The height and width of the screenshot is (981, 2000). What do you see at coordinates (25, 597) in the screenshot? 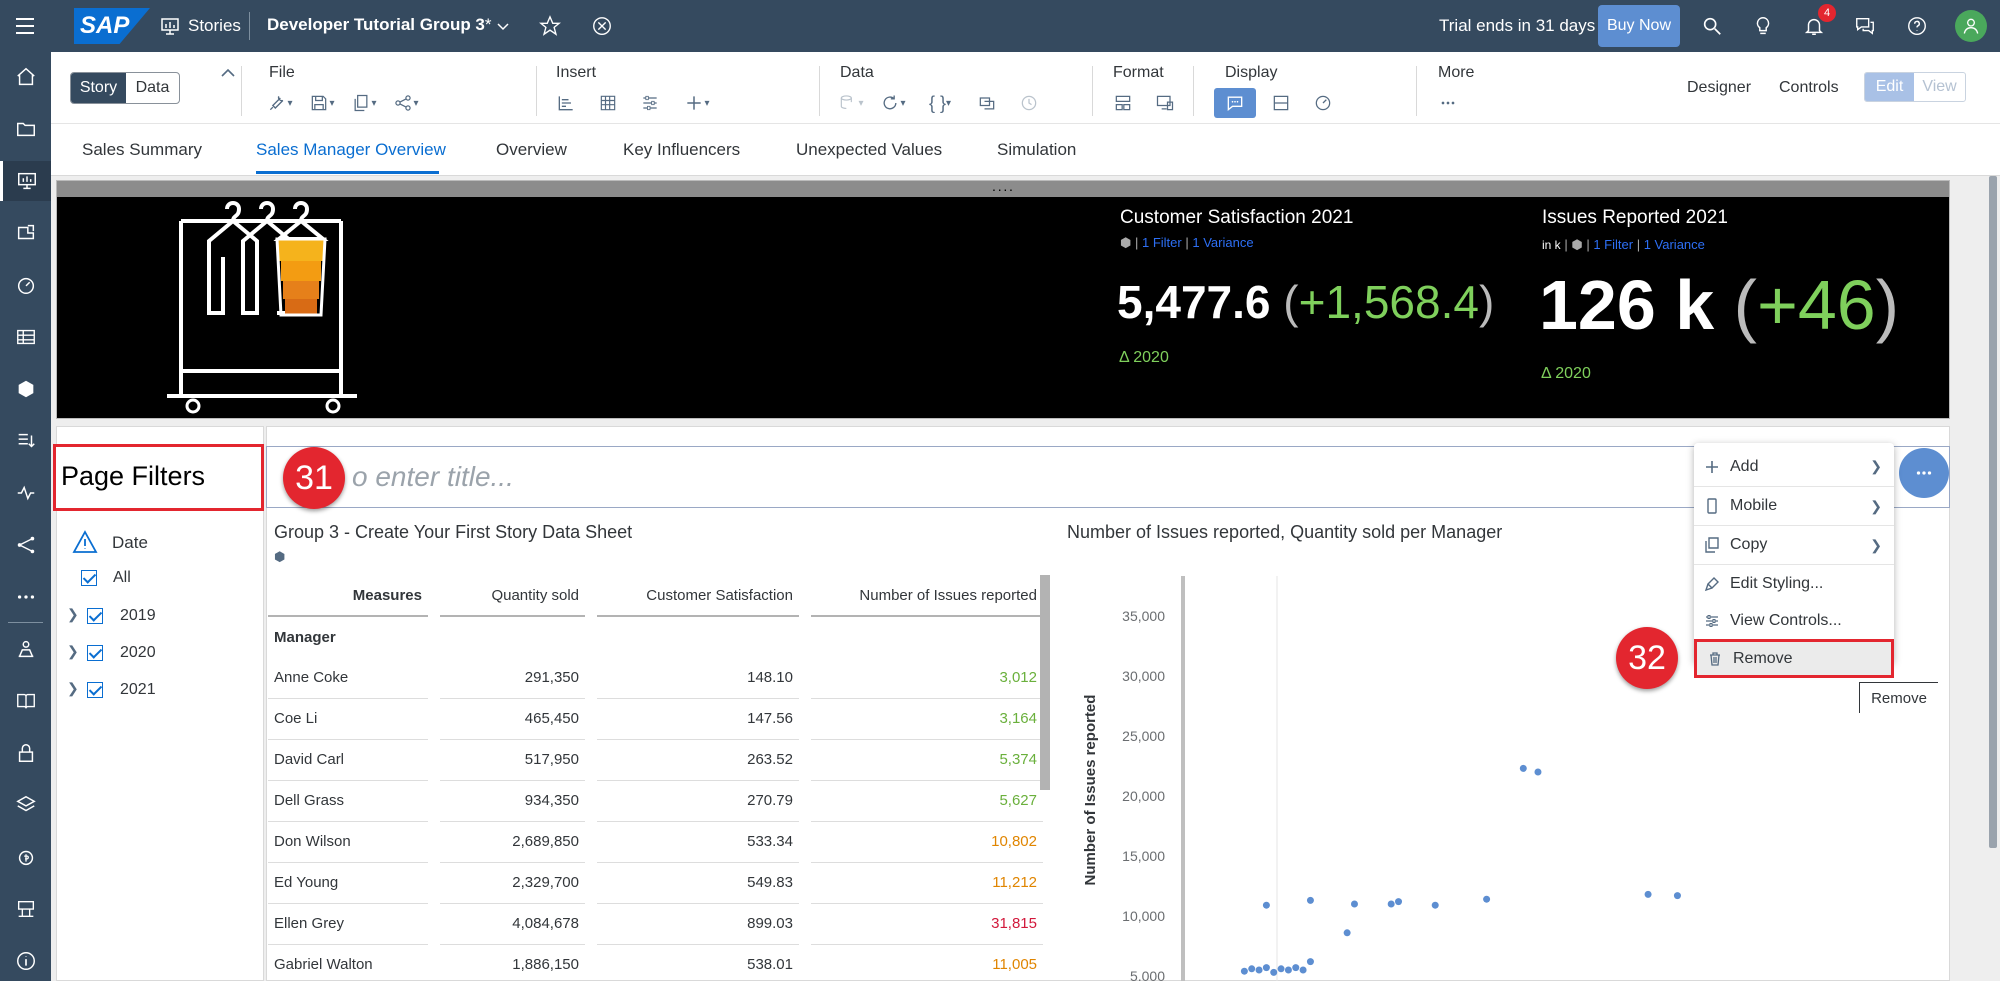
I see `more-icon` at bounding box center [25, 597].